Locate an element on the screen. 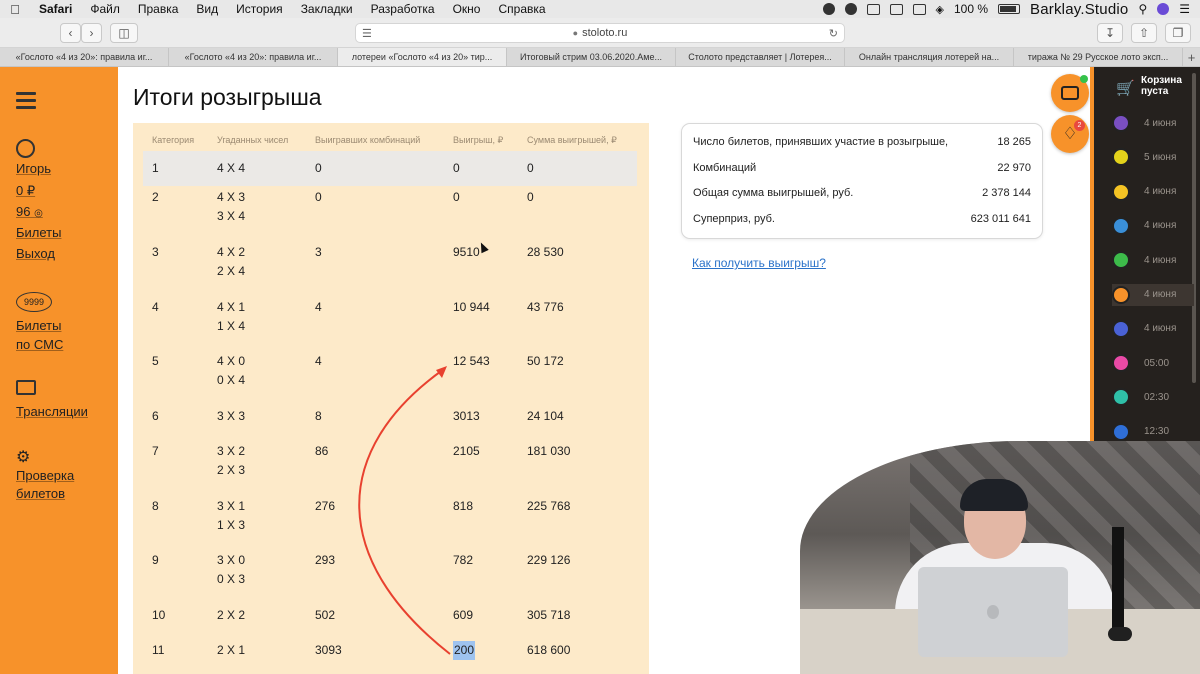 The image size is (1200, 674). menubar-status-area: ◈ 100 % Barklay.Studio ⚲ ☰ is located at coordinates (1011, 9).